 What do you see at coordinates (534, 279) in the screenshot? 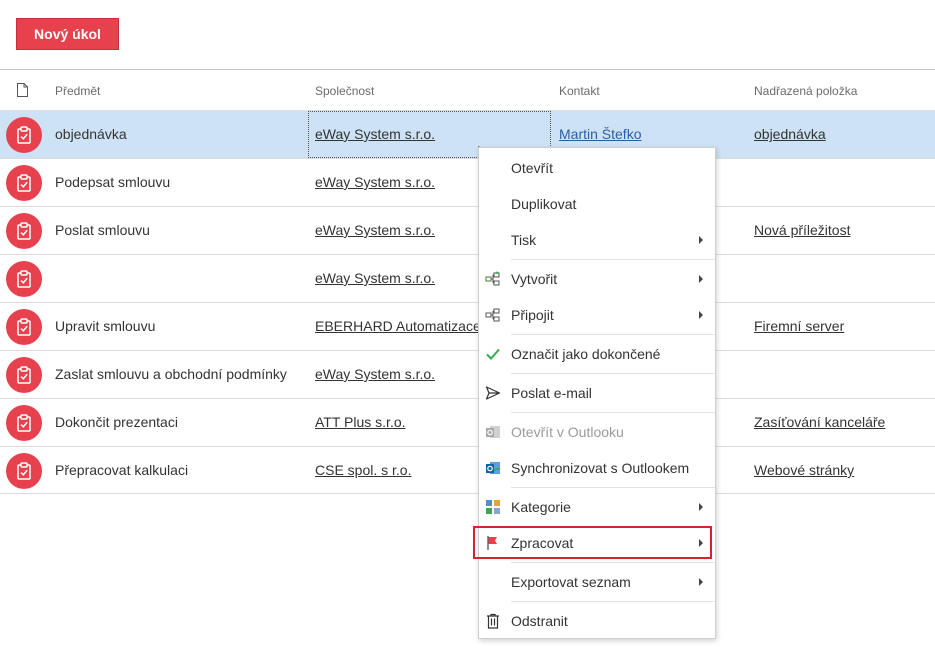
I see `menu-item-label: Vytvořit` at bounding box center [534, 279].